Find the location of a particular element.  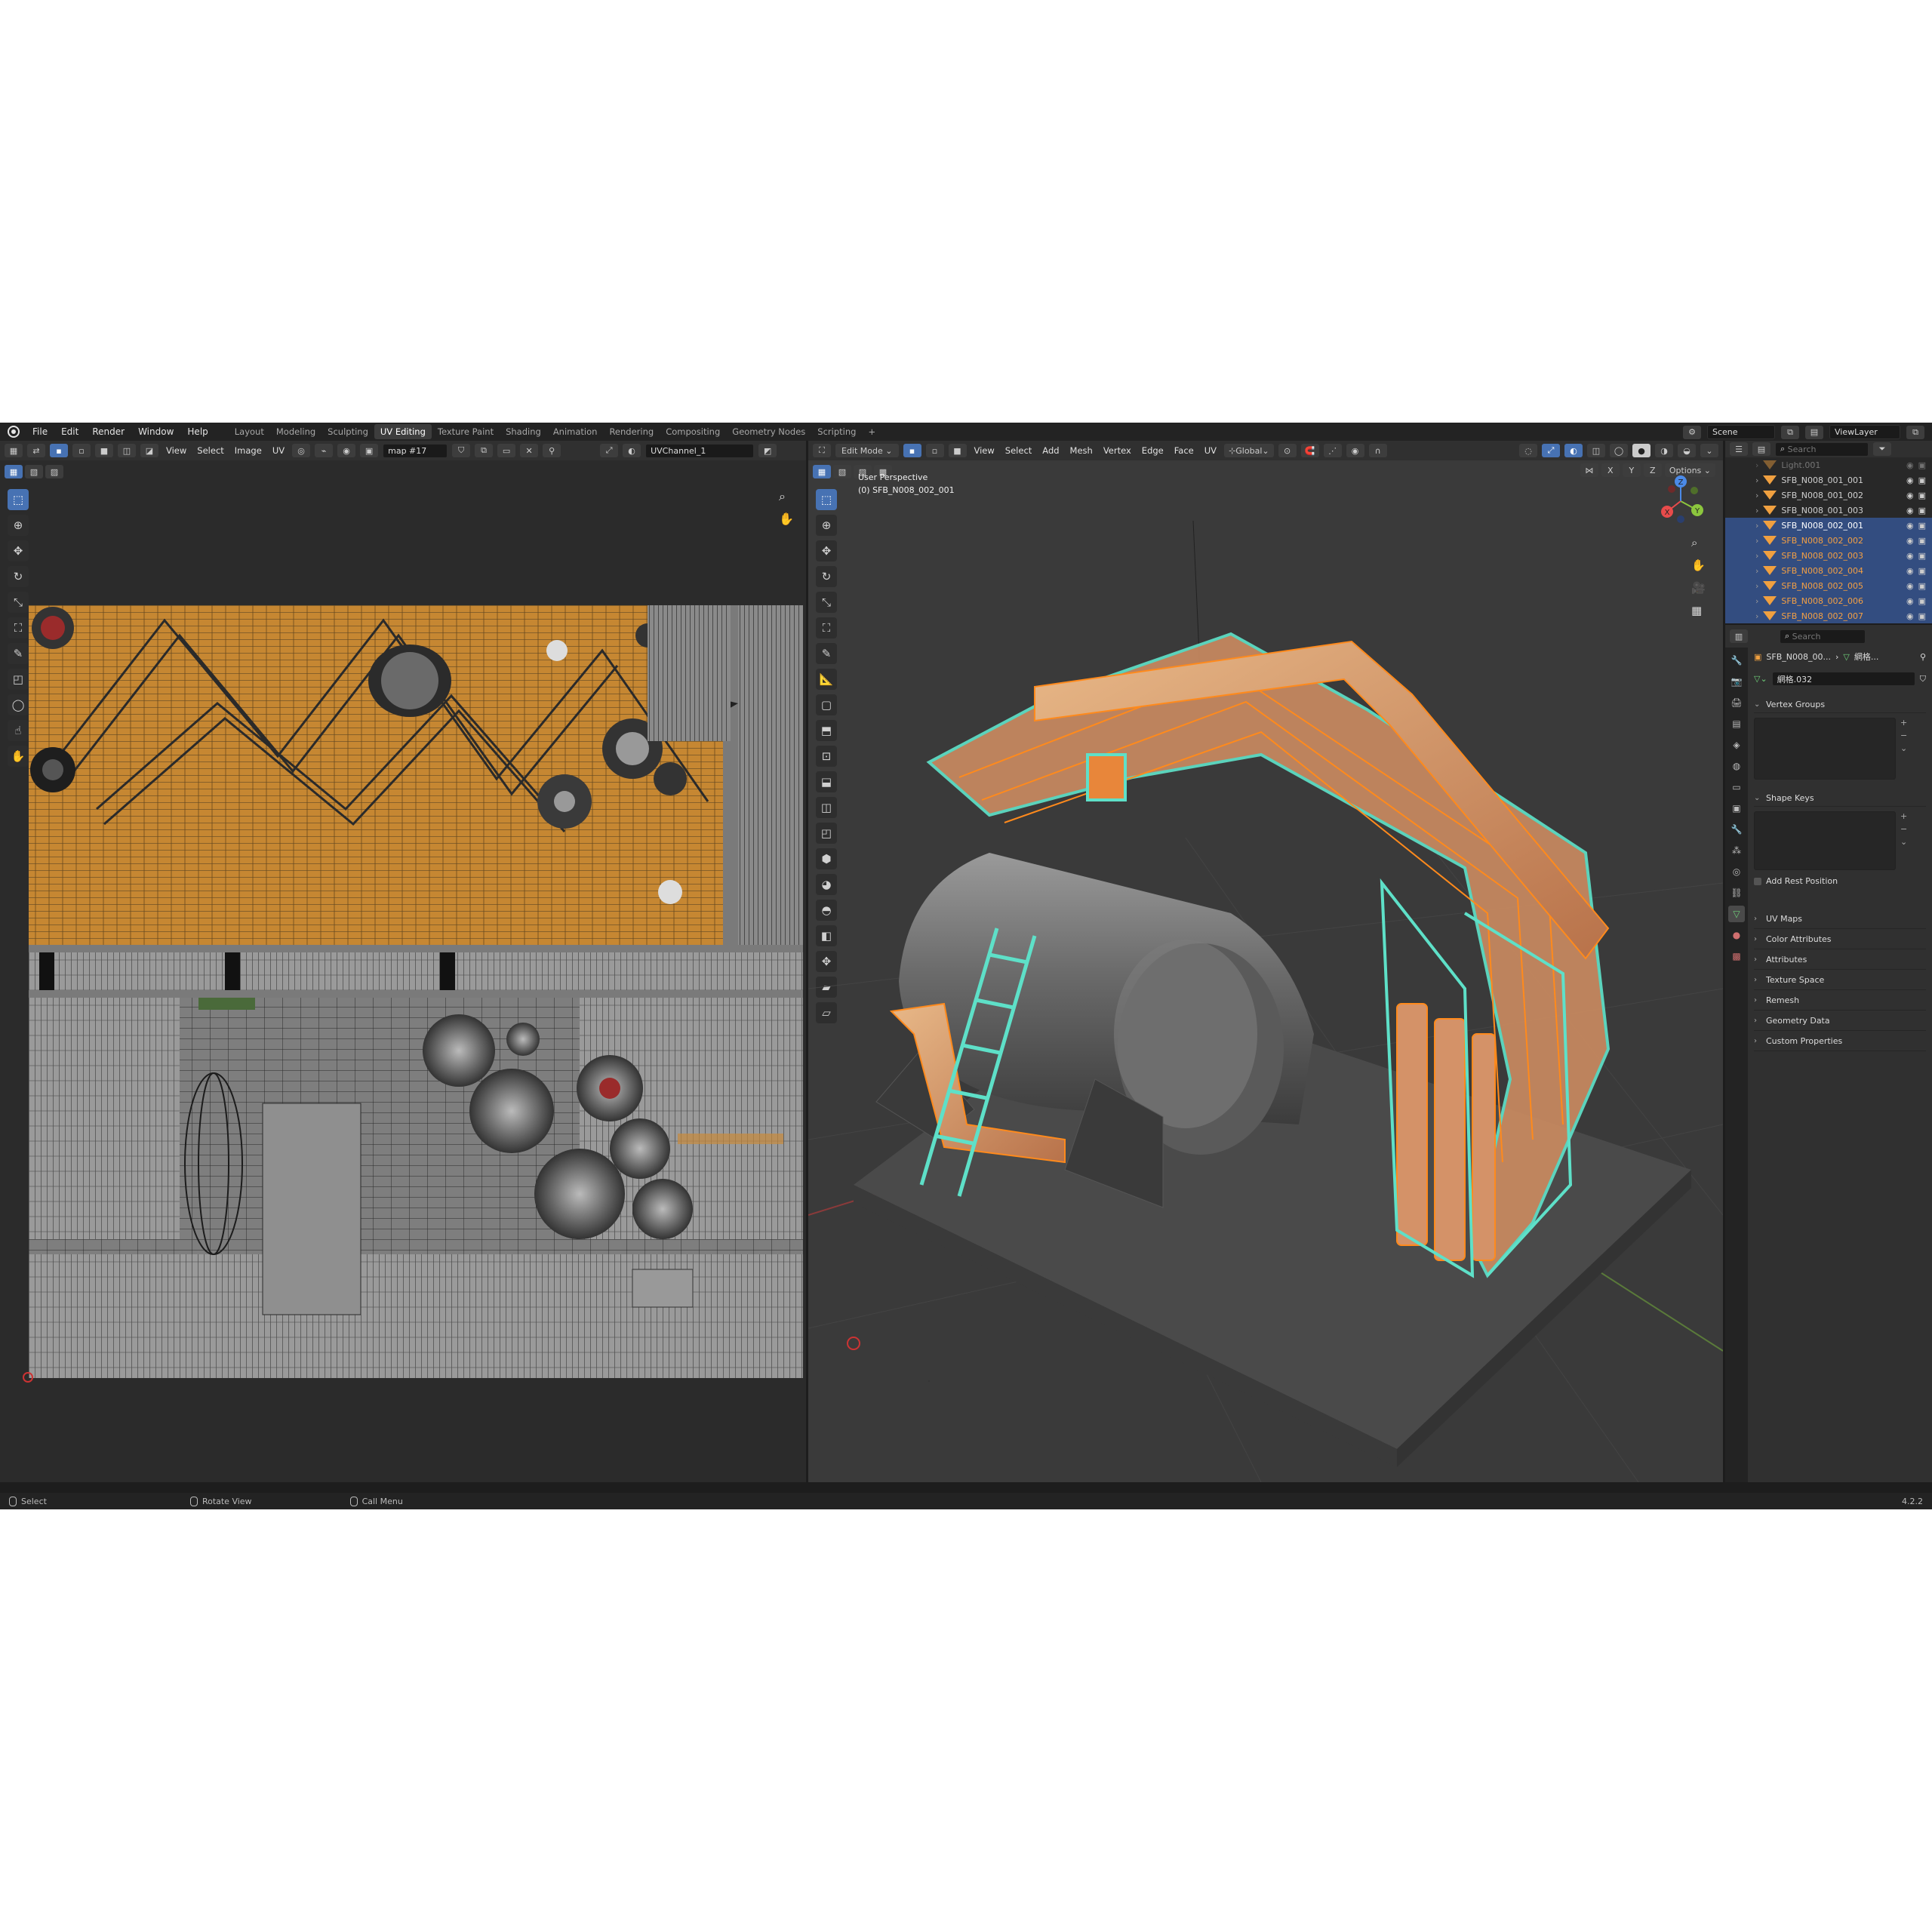

panel-color-attributes: › Color Attributes is located at coordinates (1840, 939).